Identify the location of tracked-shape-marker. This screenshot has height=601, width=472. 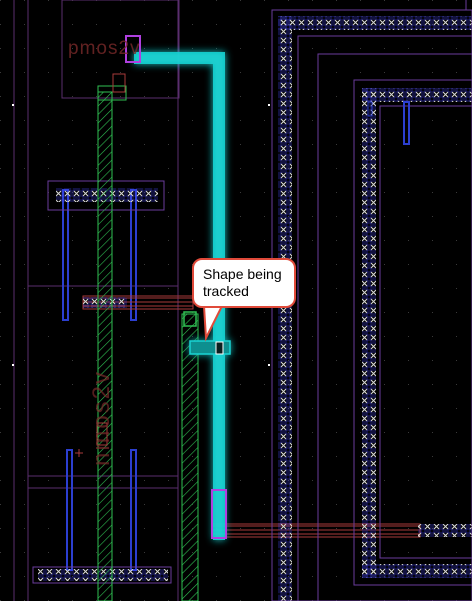
(219, 348).